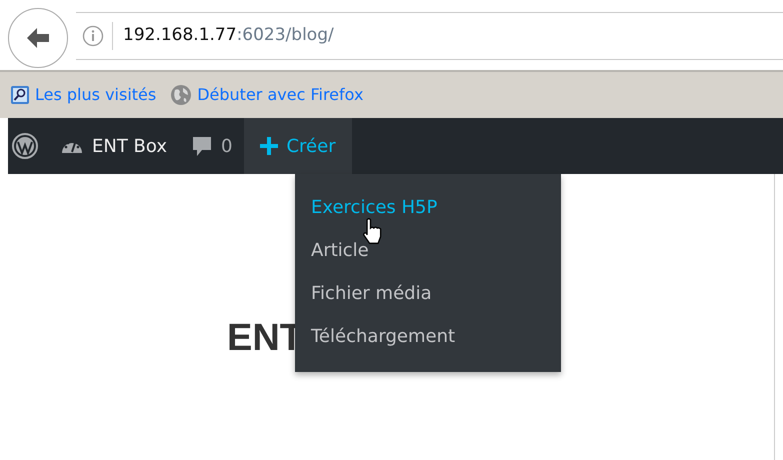 The width and height of the screenshot is (783, 460). Describe the element at coordinates (181, 95) in the screenshot. I see `globe-icon` at that location.